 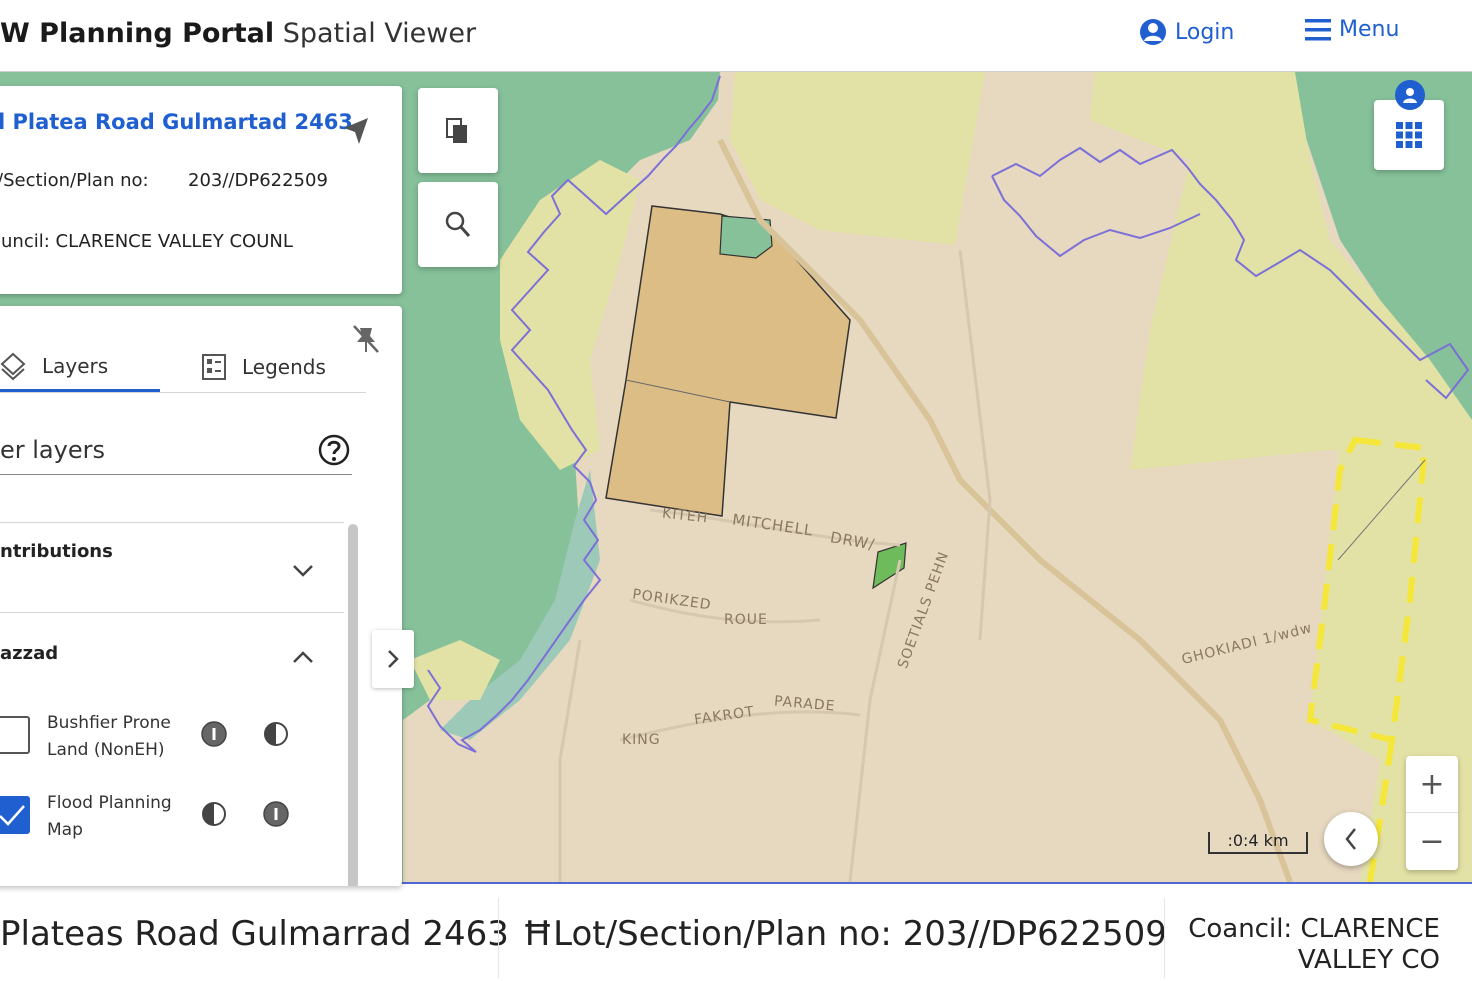 I want to click on chevron-left-icon, so click(x=1350, y=839).